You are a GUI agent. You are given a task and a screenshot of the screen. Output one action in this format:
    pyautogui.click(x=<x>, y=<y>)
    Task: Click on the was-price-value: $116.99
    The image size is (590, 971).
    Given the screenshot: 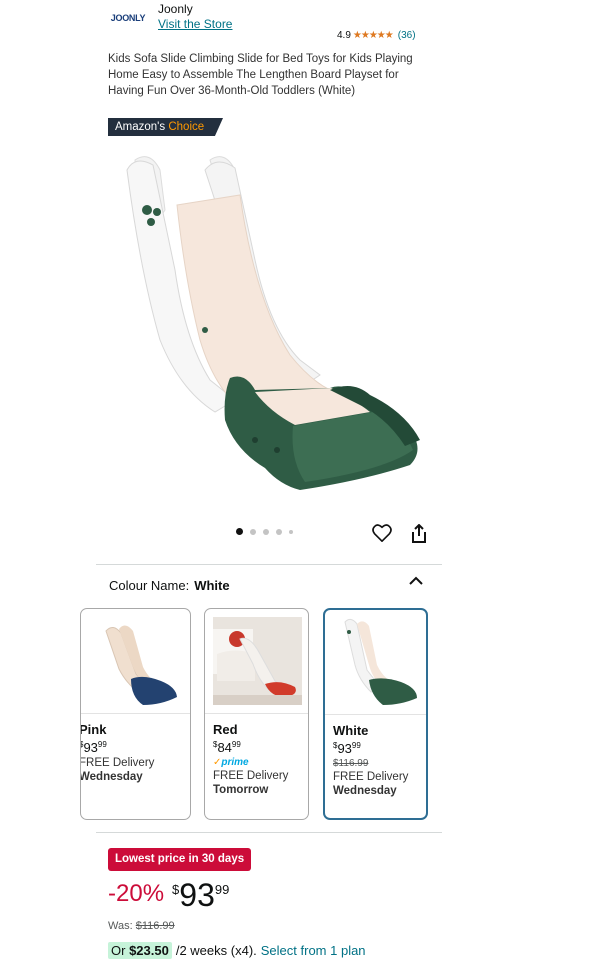 What is the action you would take?
    pyautogui.click(x=155, y=926)
    